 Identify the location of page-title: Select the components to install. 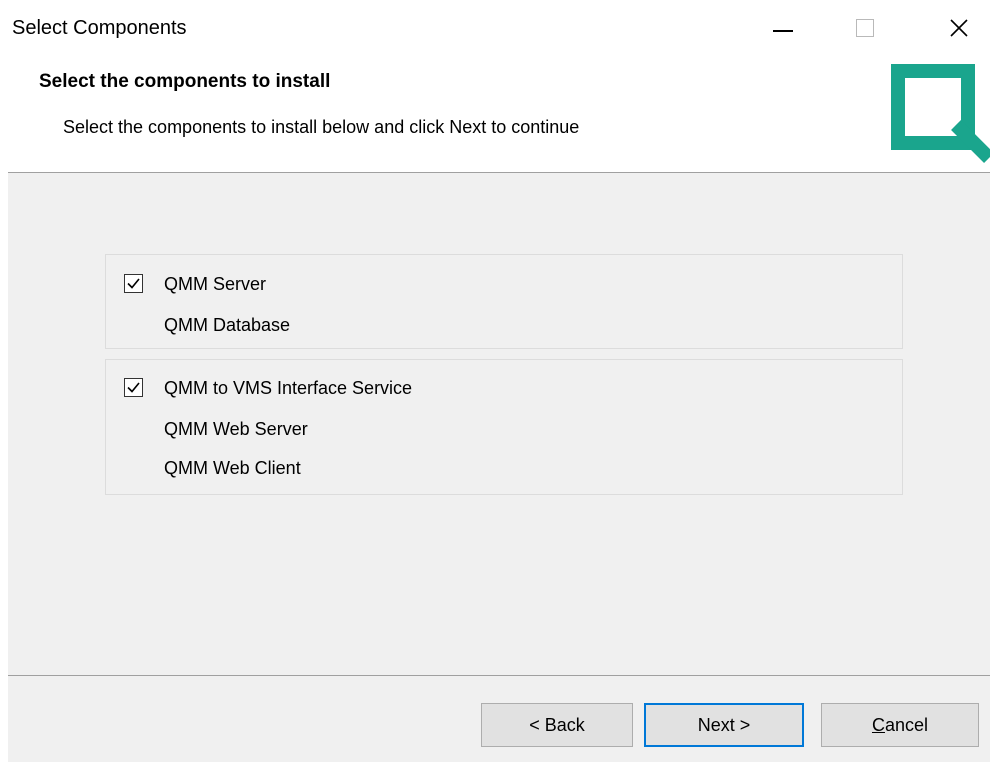
(185, 81).